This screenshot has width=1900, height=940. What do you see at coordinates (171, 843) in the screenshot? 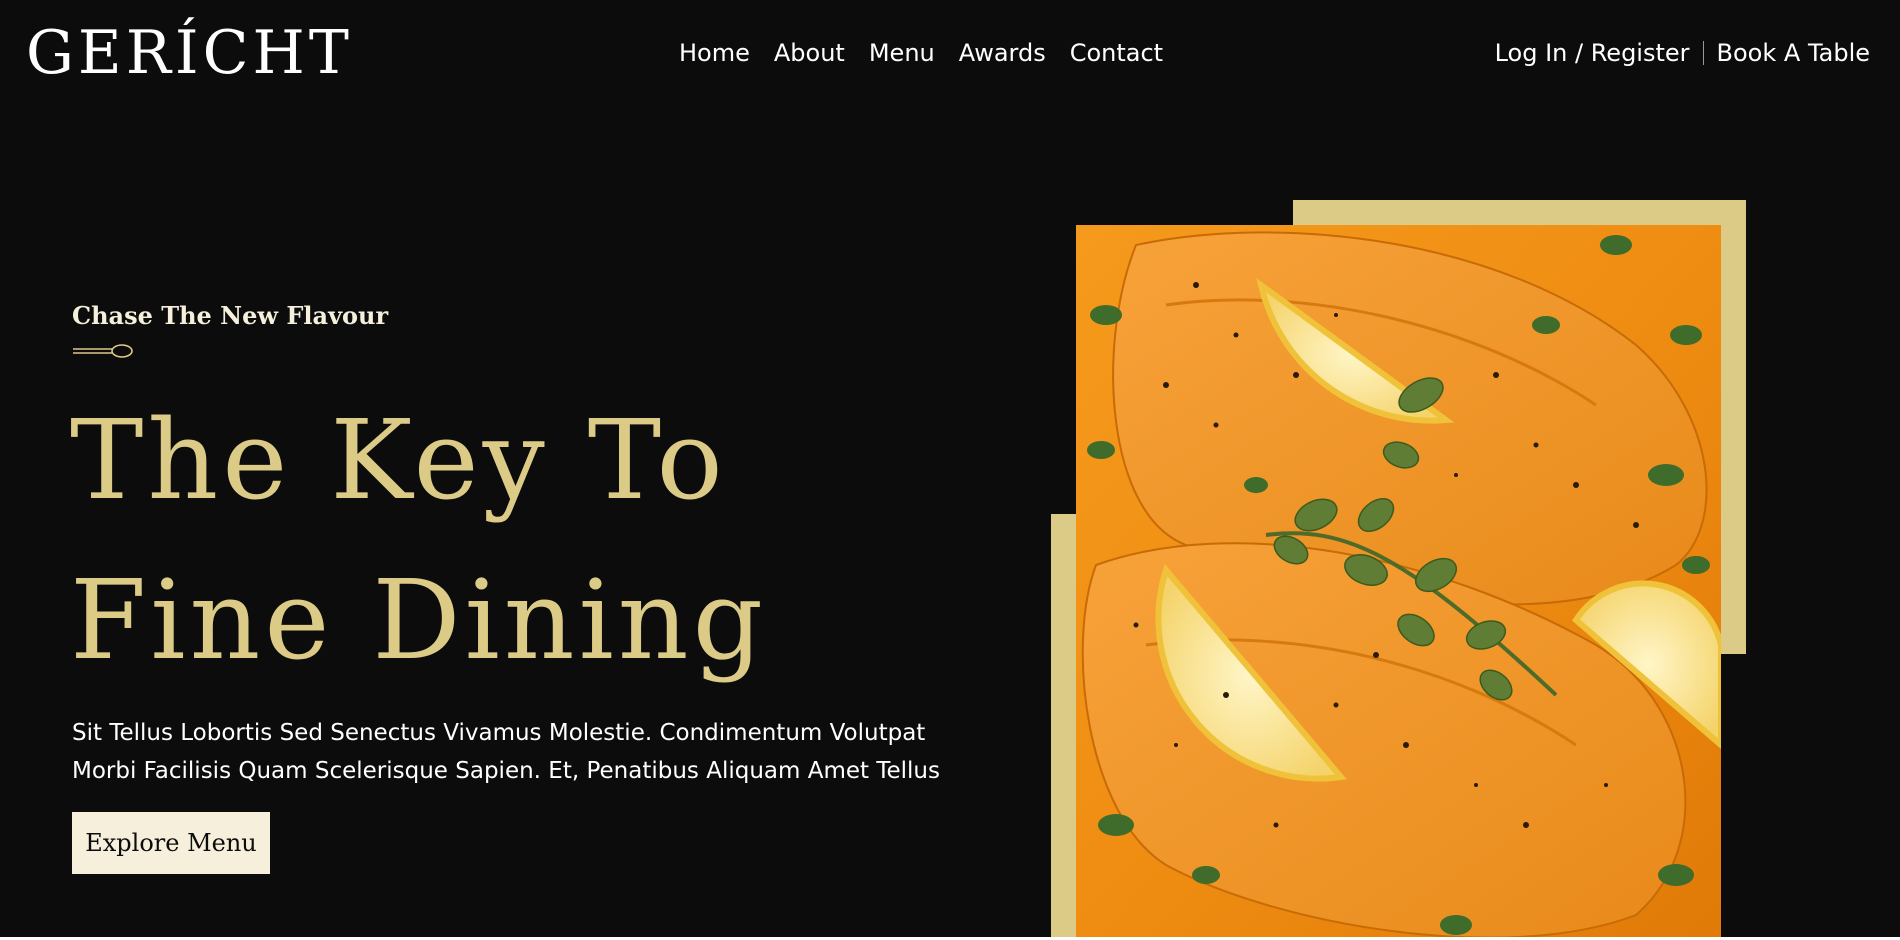
I see `explore-menu-button: Explore Menu` at bounding box center [171, 843].